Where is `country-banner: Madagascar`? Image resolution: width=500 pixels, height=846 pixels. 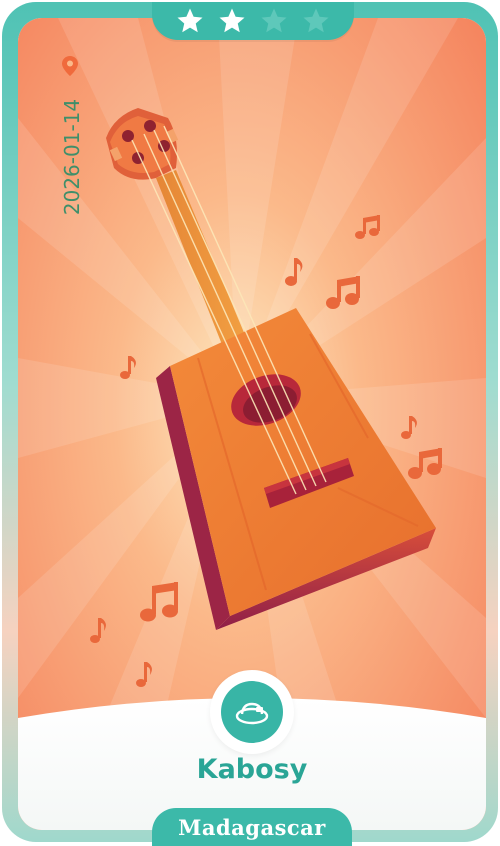 country-banner: Madagascar is located at coordinates (252, 827).